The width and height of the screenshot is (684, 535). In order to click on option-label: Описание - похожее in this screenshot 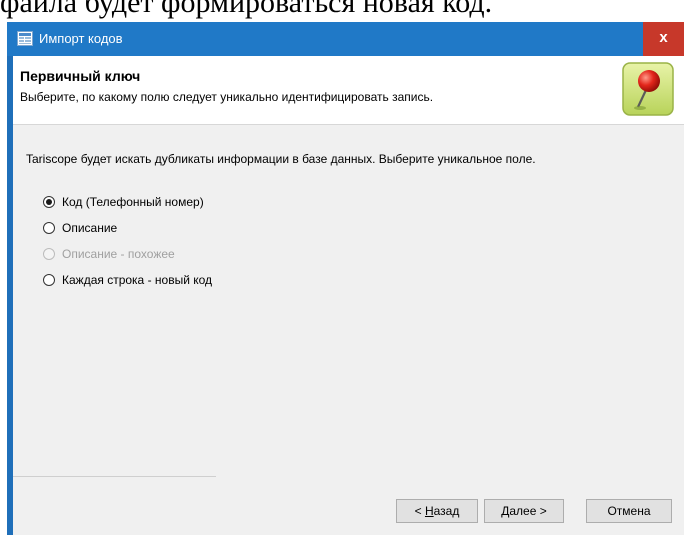, I will do `click(118, 254)`.